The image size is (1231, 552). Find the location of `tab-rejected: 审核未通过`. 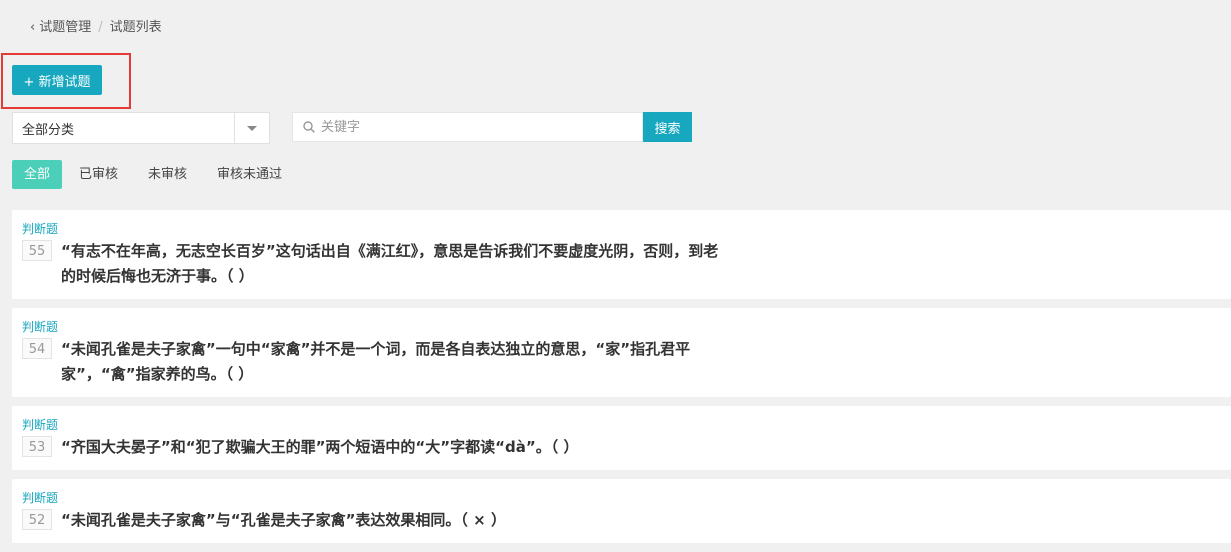

tab-rejected: 审核未通过 is located at coordinates (249, 174).